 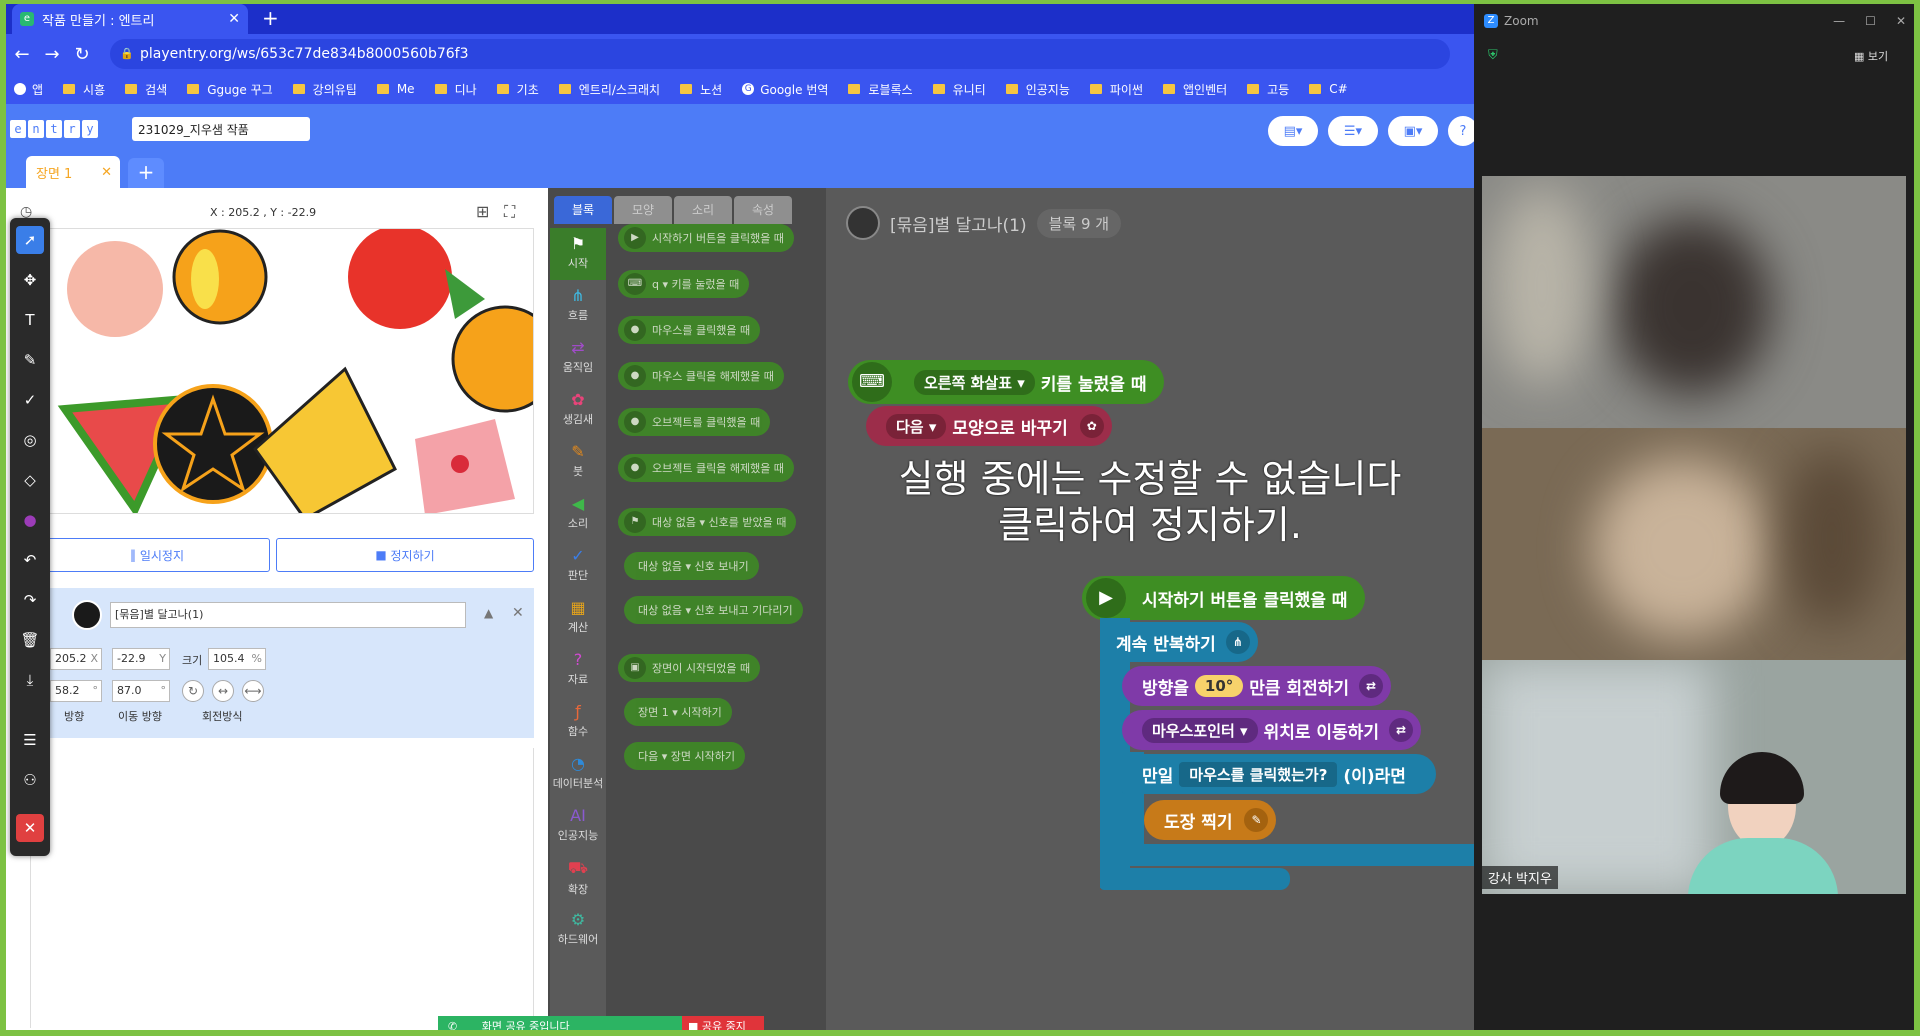 What do you see at coordinates (578, 514) in the screenshot?
I see `category-5: ◀ 소리` at bounding box center [578, 514].